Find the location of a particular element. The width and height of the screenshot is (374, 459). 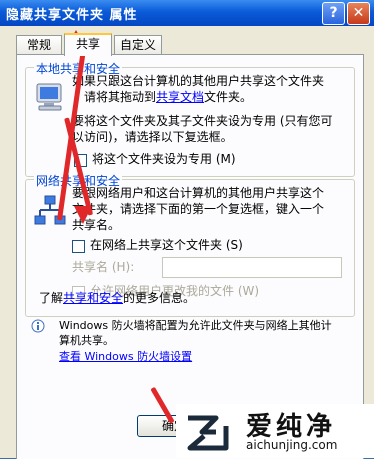

watermark-logo is located at coordinates (208, 433).